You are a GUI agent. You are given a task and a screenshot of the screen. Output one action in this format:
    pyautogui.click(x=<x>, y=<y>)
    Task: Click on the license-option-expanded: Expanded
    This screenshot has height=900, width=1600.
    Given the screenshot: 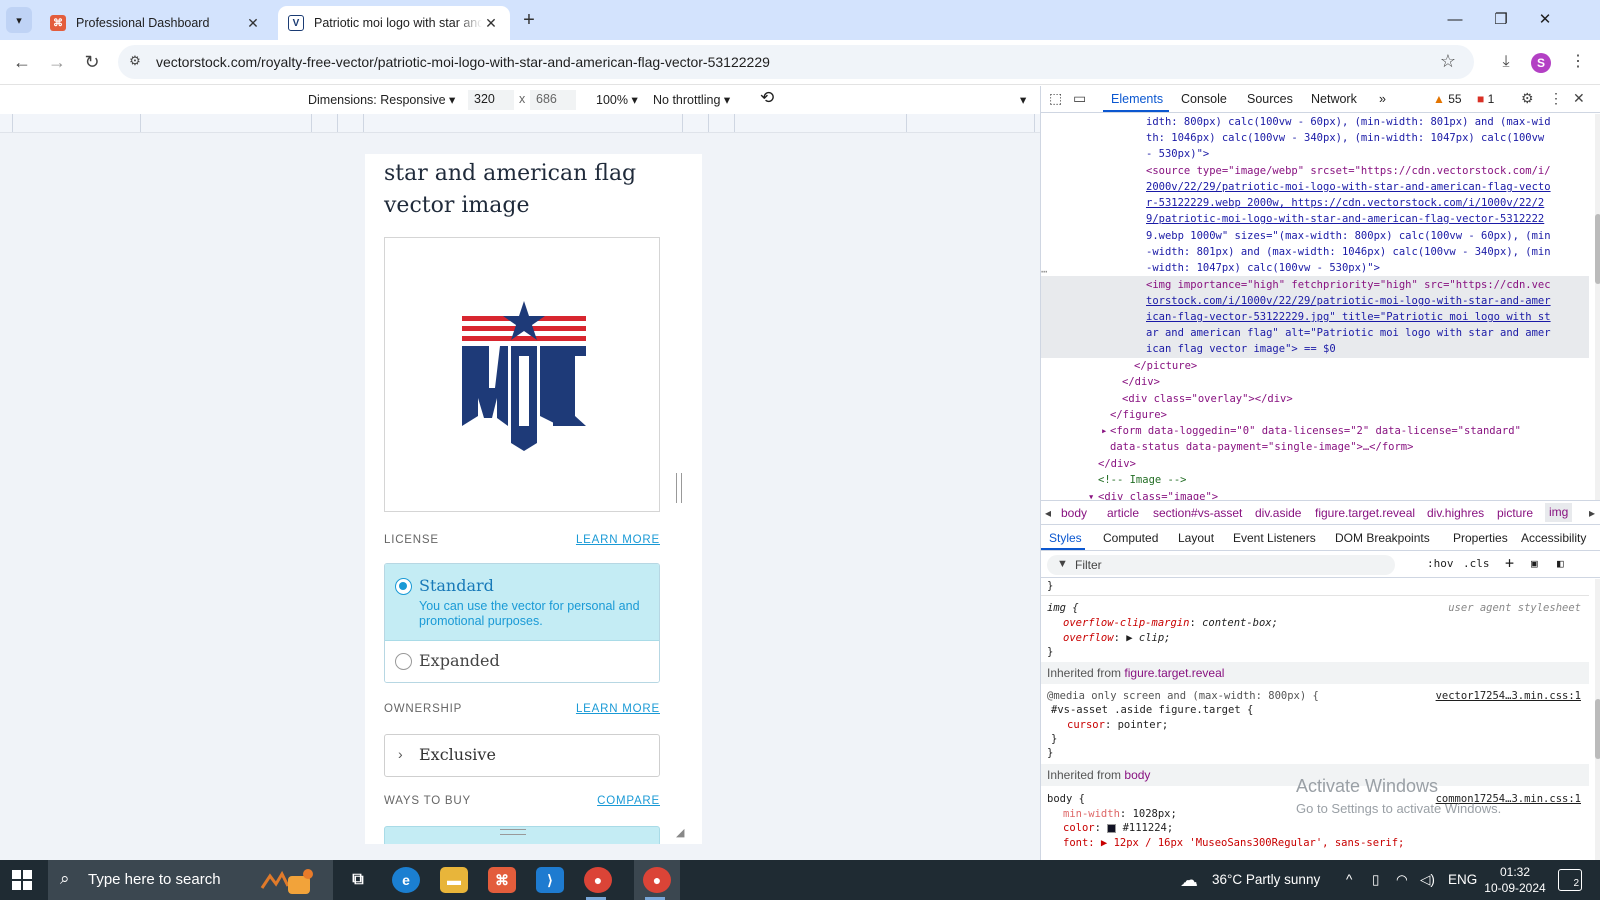 What is the action you would take?
    pyautogui.click(x=522, y=661)
    